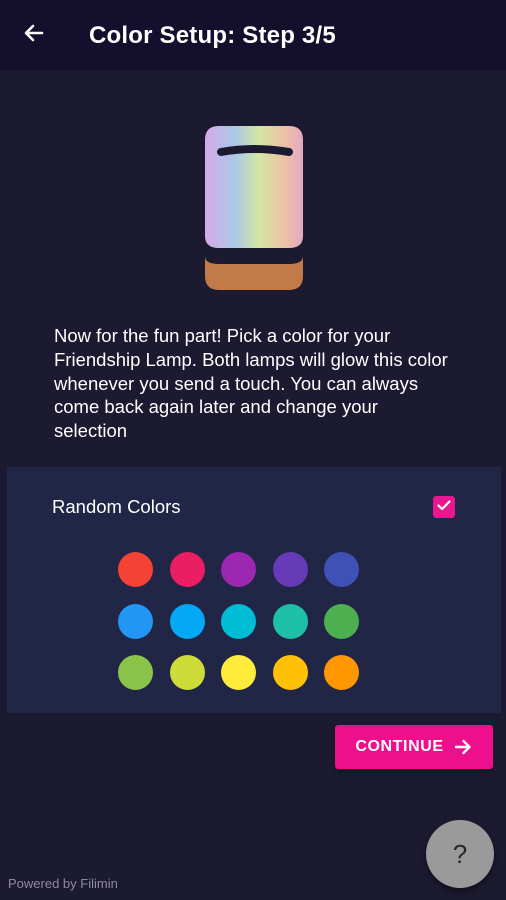 The height and width of the screenshot is (900, 506). Describe the element at coordinates (399, 746) in the screenshot. I see `continue-label: CONTINUE` at that location.